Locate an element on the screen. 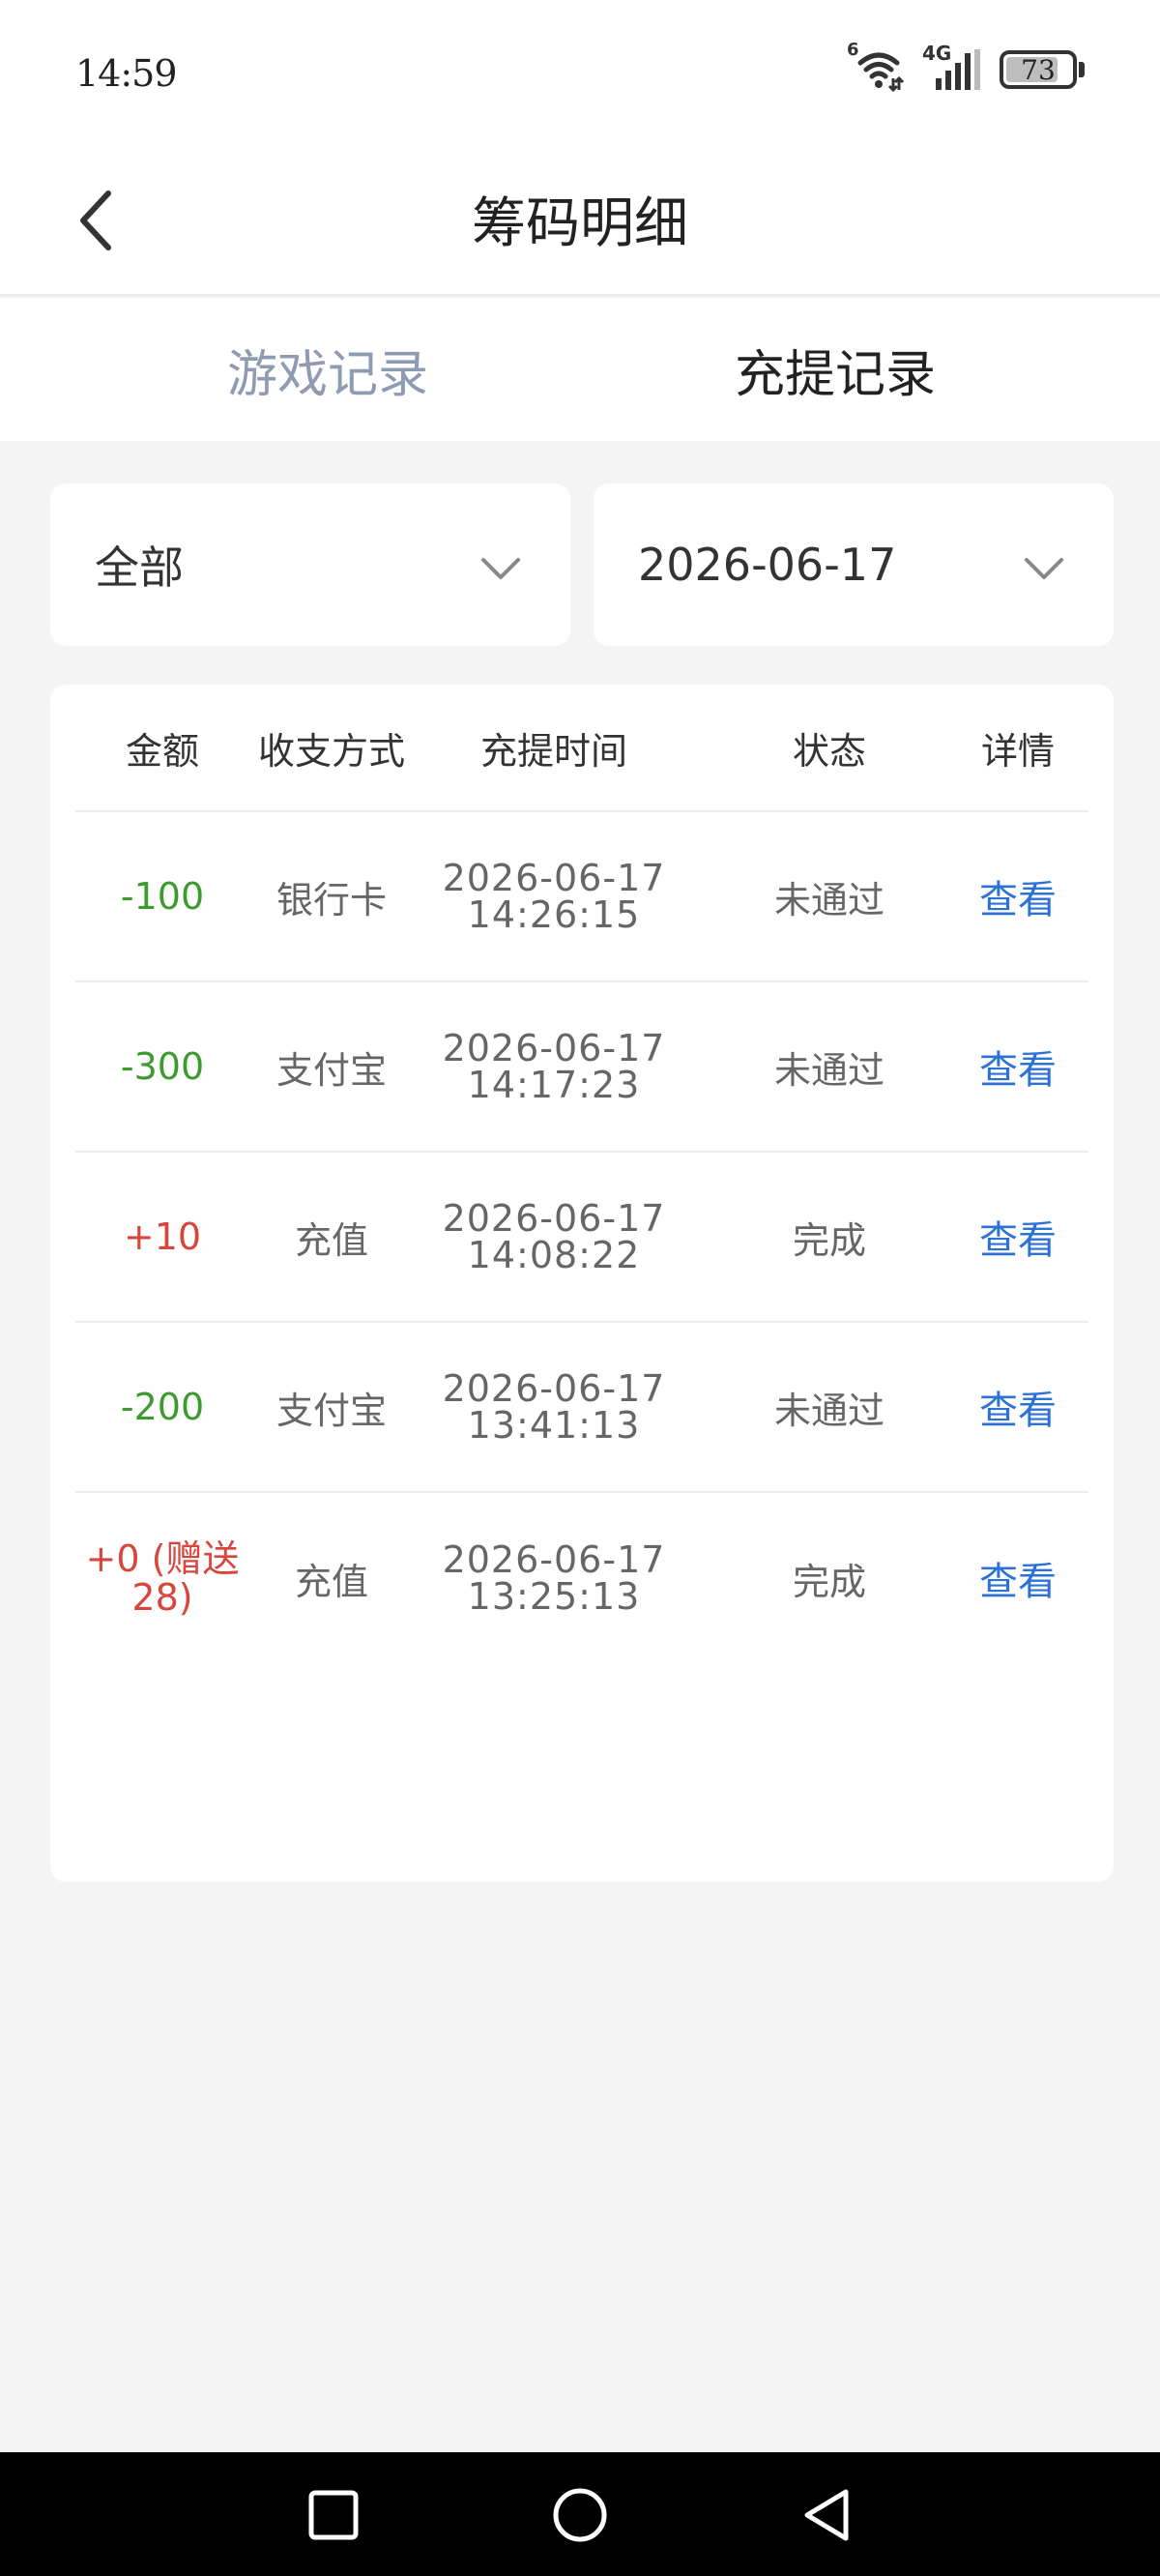 This screenshot has height=2576, width=1160. row-time: 2026-06-17 13:41:13 is located at coordinates (554, 1407).